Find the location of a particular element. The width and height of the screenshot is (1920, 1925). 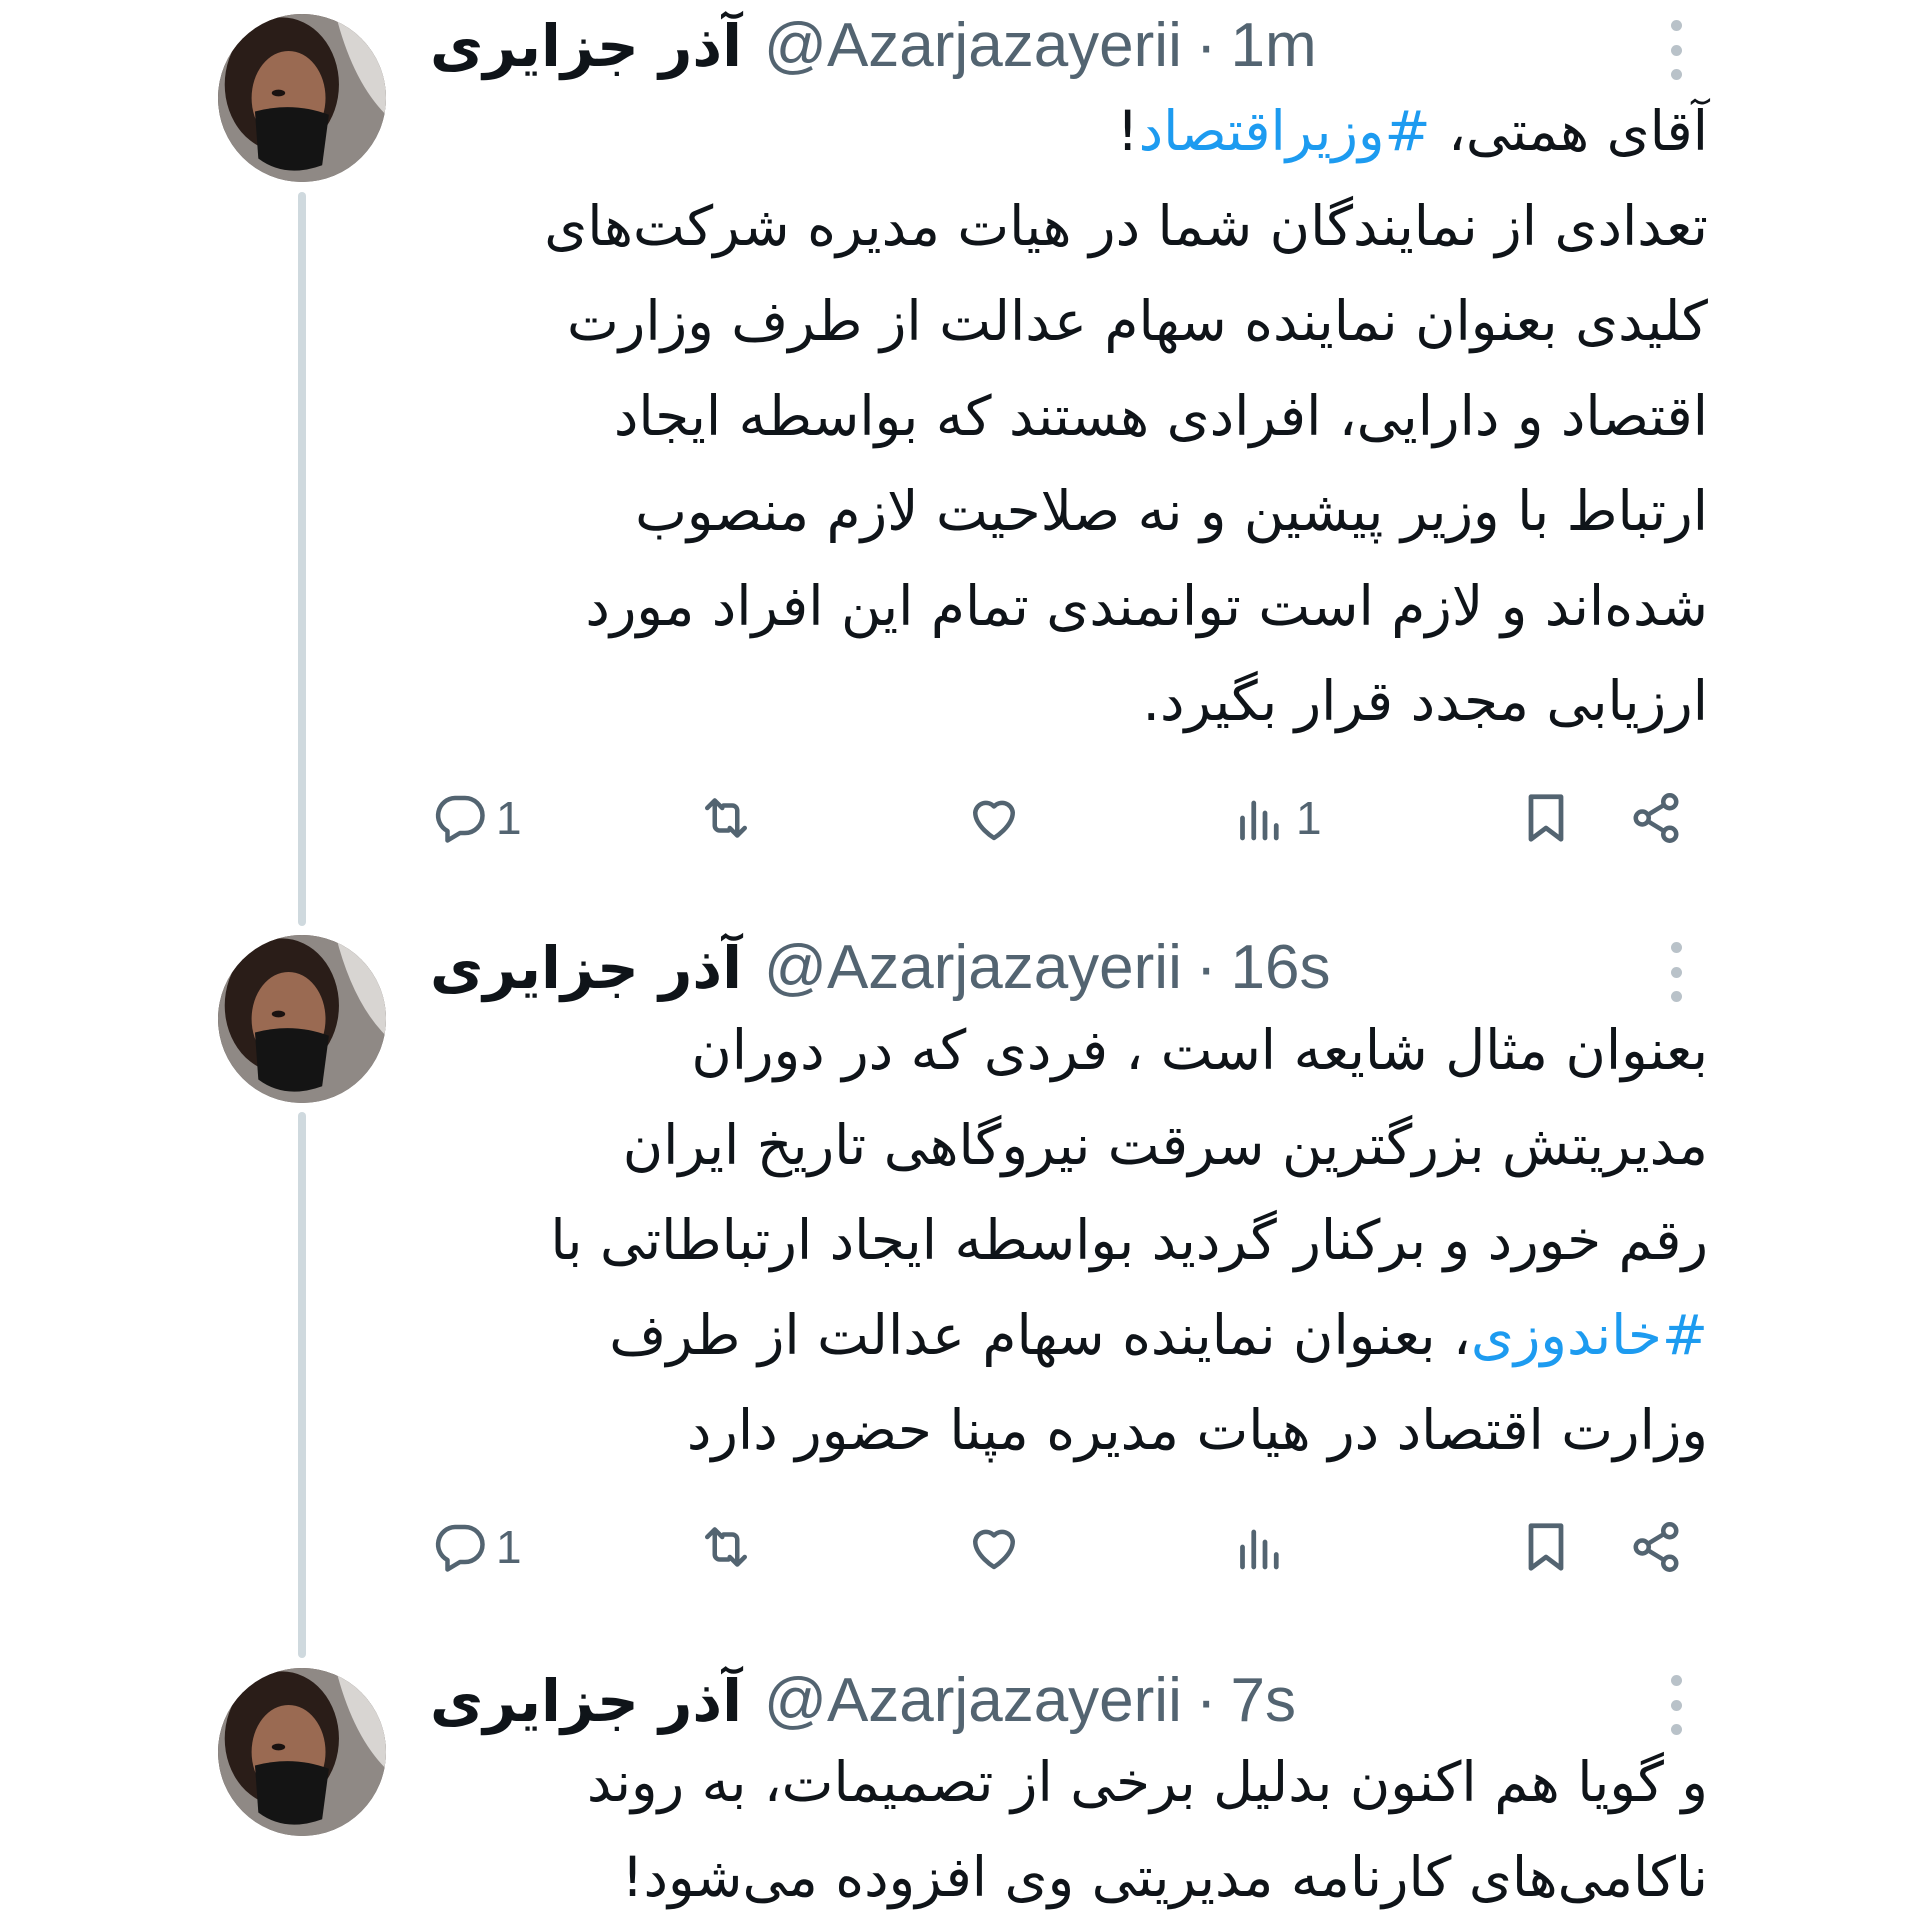

views-button is located at coordinates (1260, 1547).